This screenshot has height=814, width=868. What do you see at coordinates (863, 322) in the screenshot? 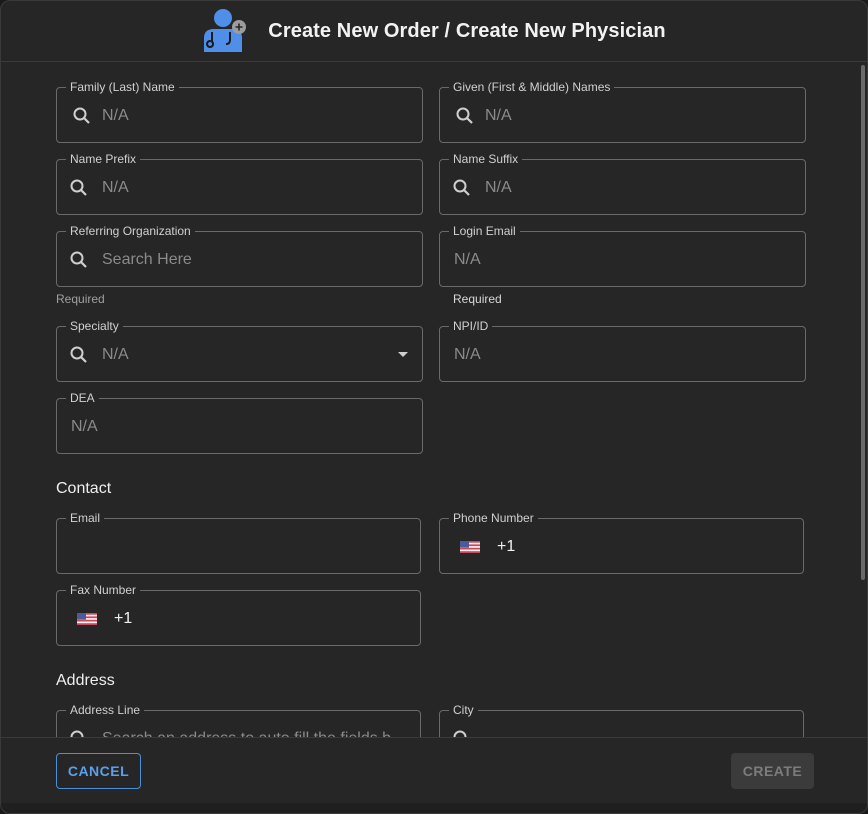
I see `vertical-scrollbar` at bounding box center [863, 322].